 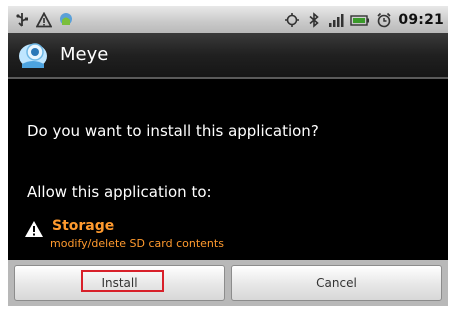 I want to click on cancel-button-label: Cancel, so click(x=336, y=283).